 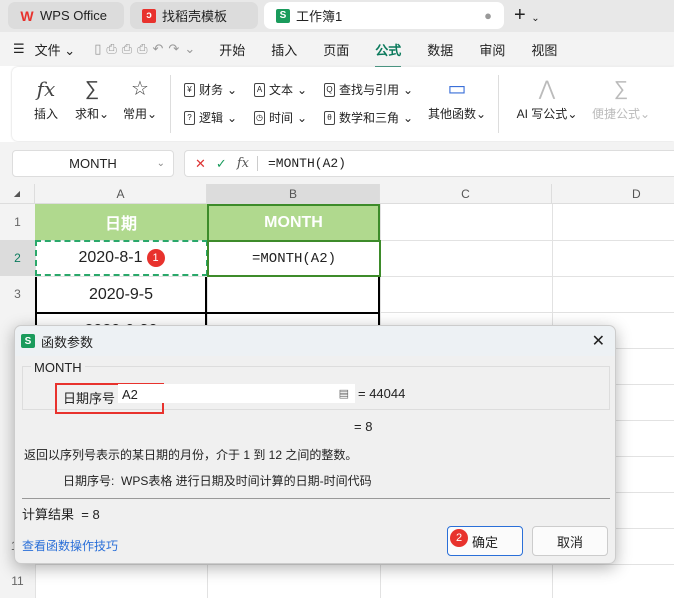 I want to click on tab-template: ↄ 找稻壳模板, so click(x=194, y=15).